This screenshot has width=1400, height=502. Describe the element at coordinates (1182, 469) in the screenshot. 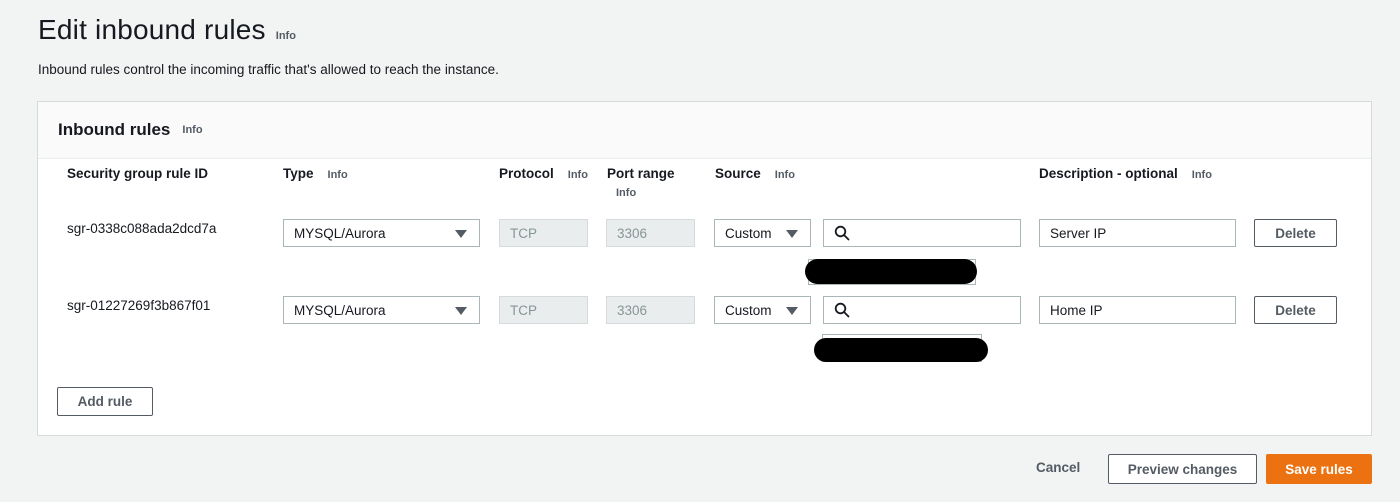

I see `preview-changes-button: Preview changes` at that location.